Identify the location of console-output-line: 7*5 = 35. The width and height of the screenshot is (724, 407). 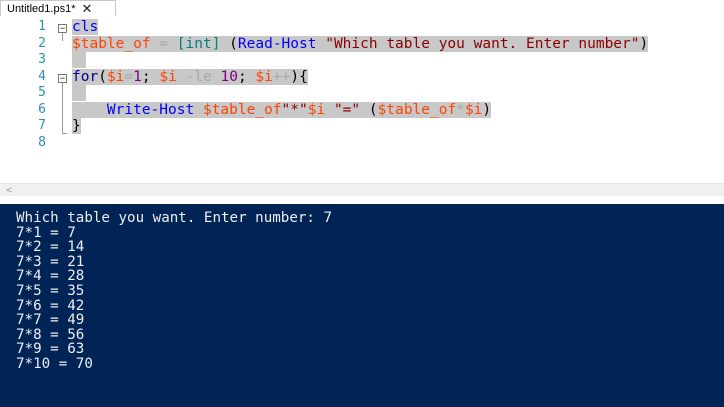
(50, 291).